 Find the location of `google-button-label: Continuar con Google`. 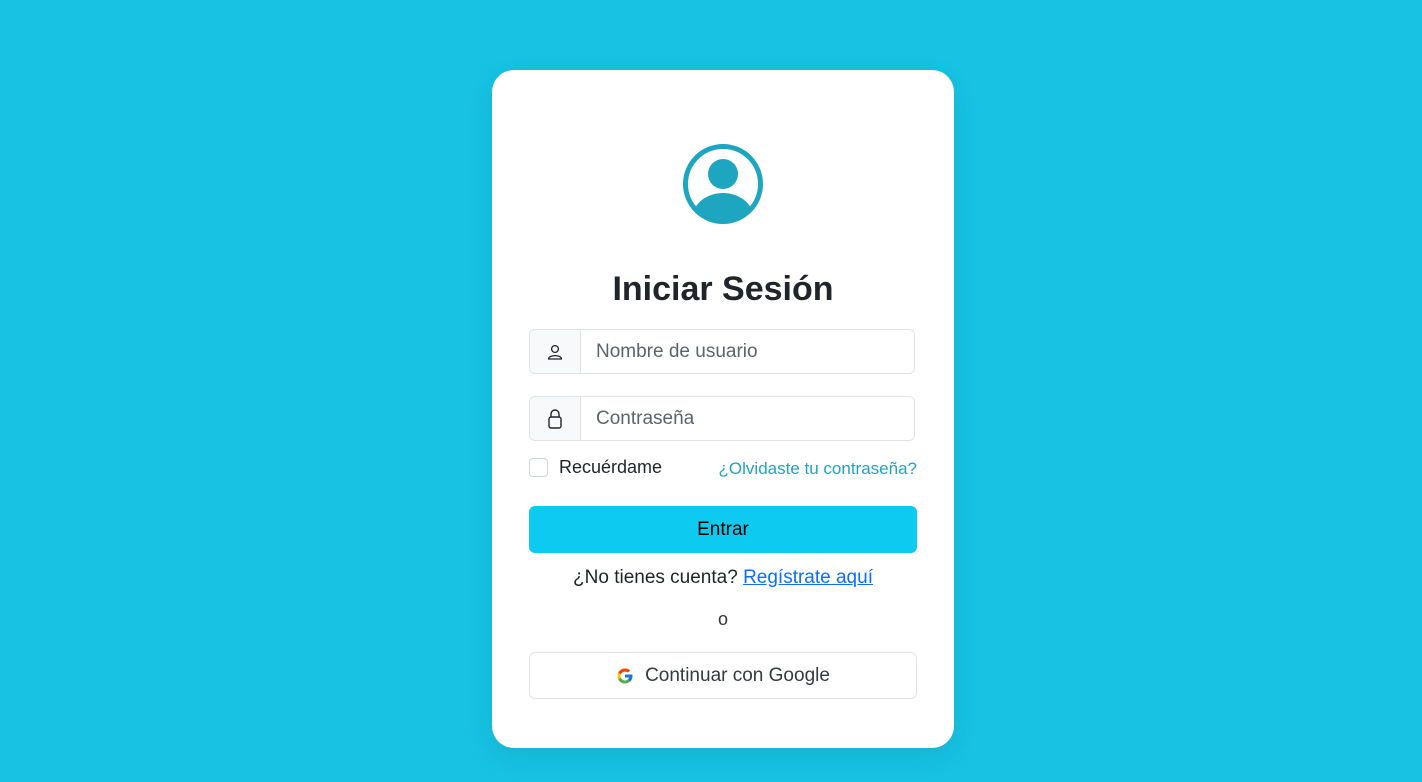

google-button-label: Continuar con Google is located at coordinates (737, 675).